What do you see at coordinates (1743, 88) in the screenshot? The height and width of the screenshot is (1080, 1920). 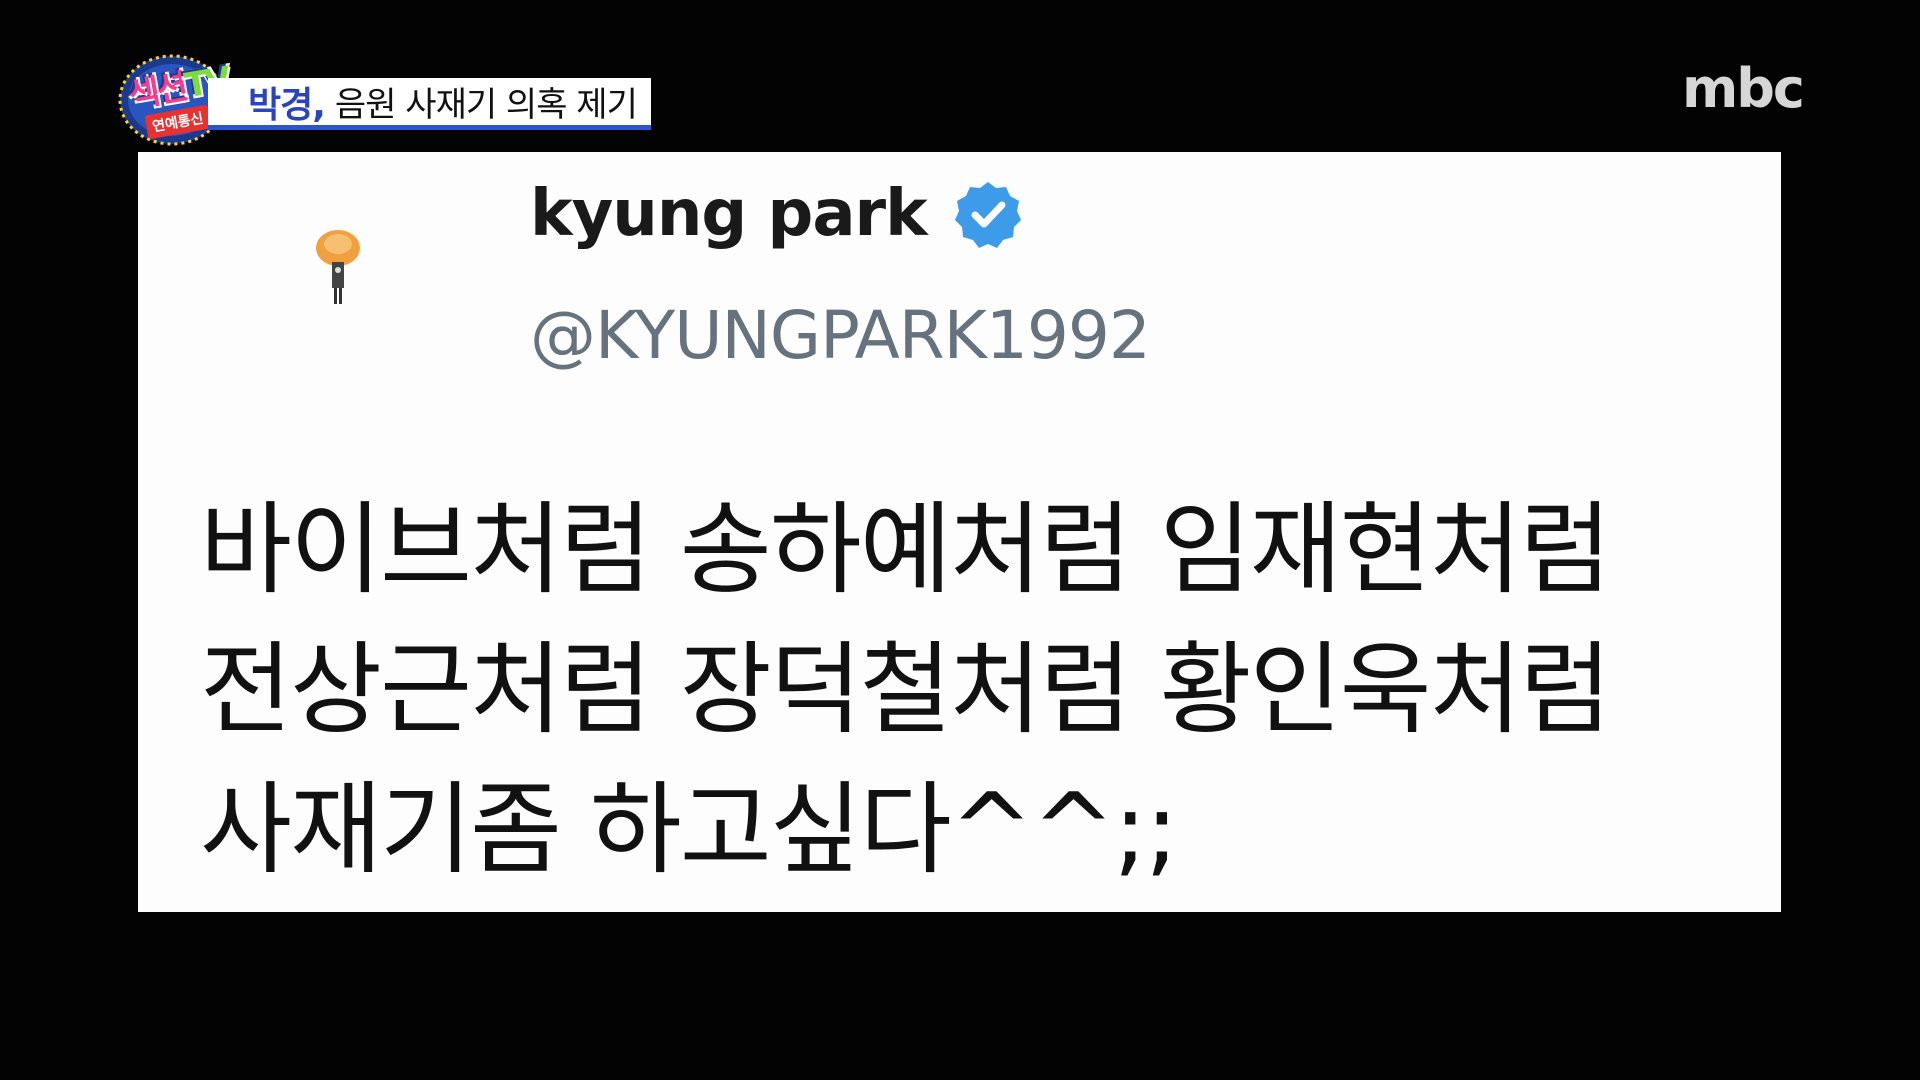 I see `broadcaster-logo: mbc` at bounding box center [1743, 88].